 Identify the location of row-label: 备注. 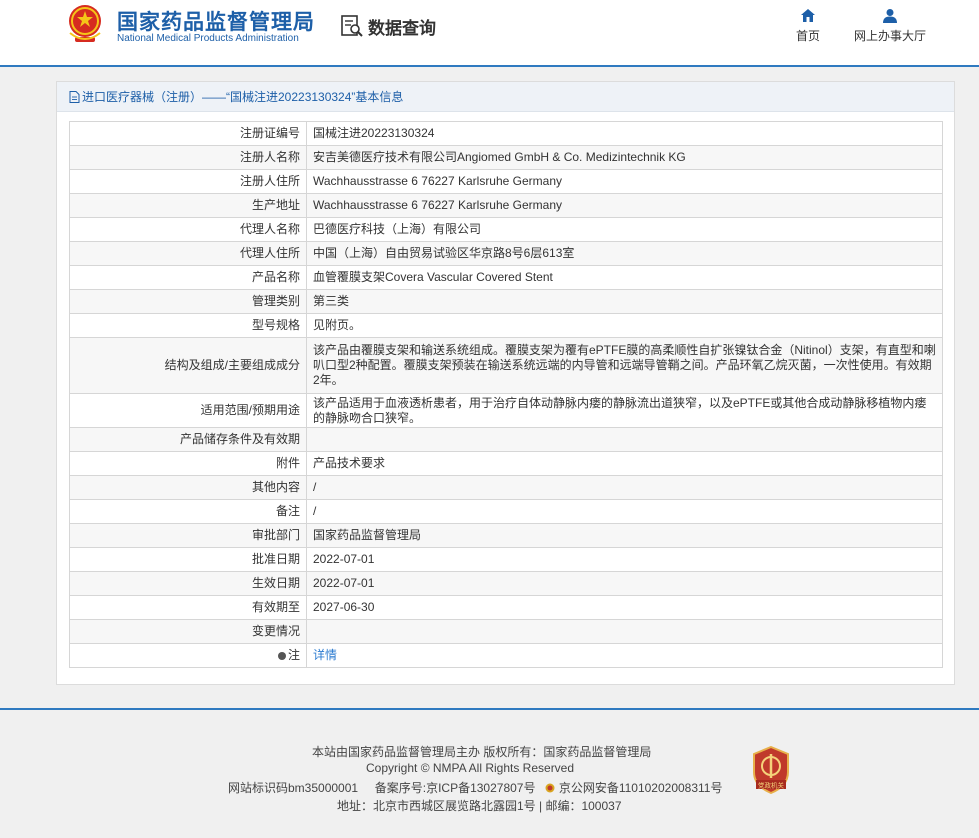
(188, 511).